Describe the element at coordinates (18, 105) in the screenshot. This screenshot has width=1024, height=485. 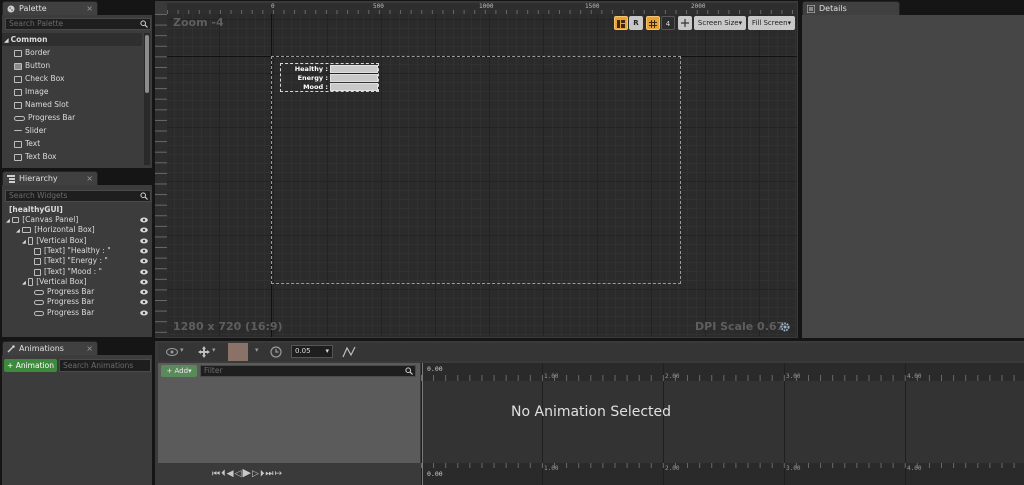
I see `named-slot-icon` at that location.